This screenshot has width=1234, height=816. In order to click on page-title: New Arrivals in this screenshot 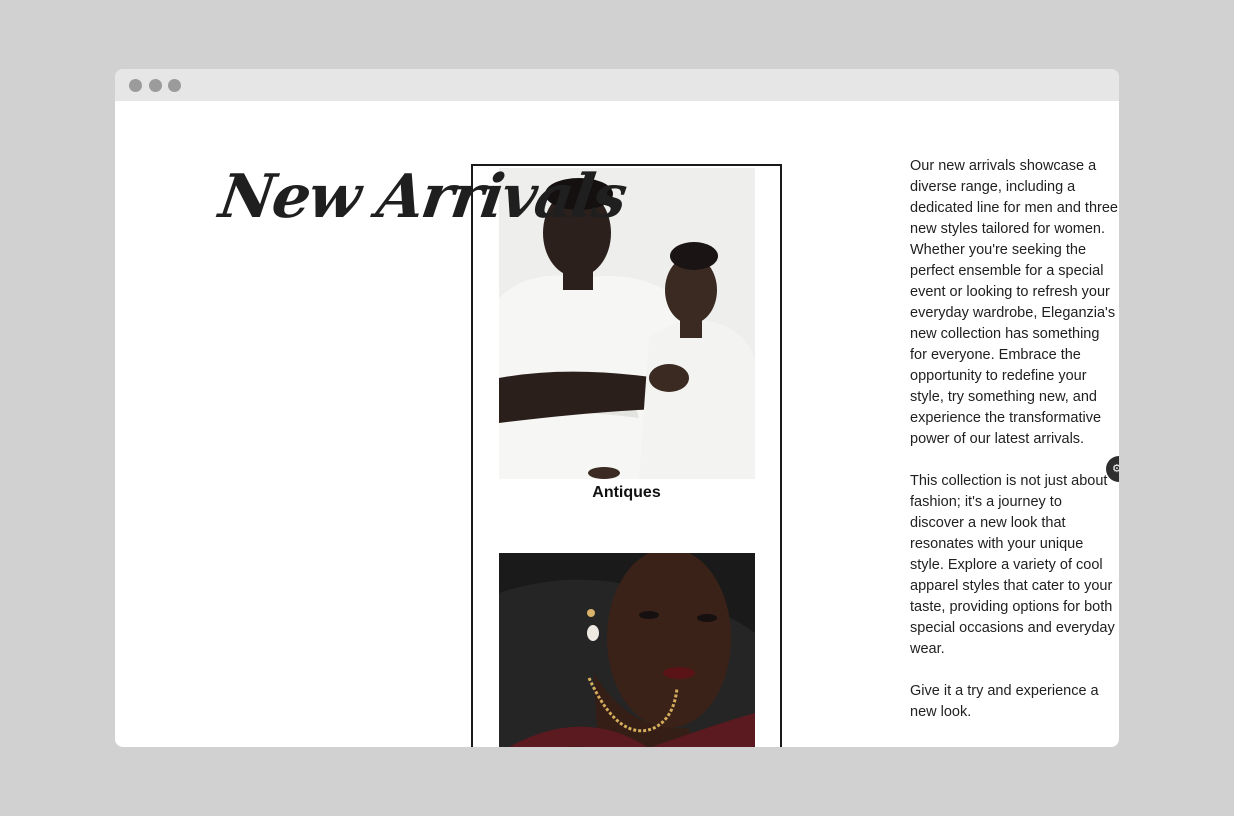, I will do `click(422, 197)`.